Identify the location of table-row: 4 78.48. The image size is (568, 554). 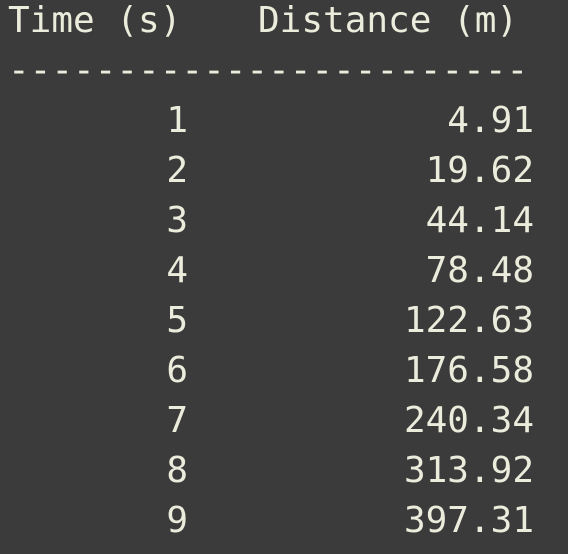
(284, 271).